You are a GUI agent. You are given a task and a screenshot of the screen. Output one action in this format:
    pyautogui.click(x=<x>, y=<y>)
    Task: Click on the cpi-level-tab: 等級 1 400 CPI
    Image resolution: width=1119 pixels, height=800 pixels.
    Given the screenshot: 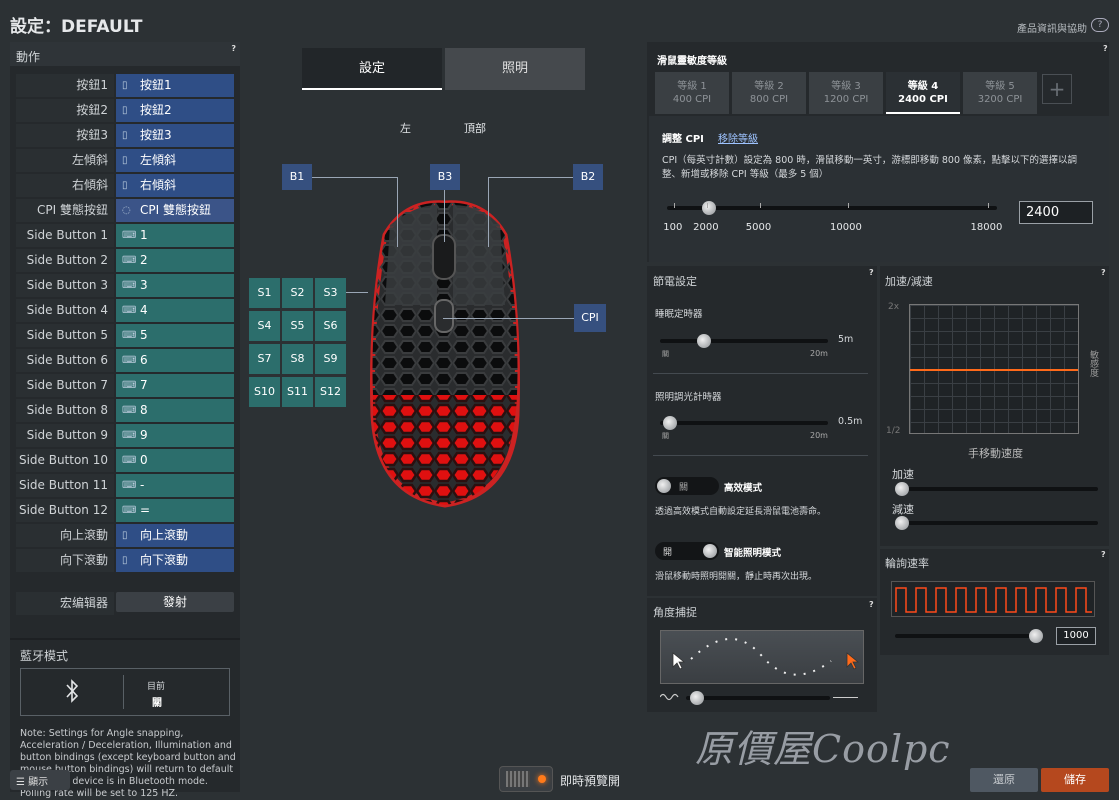 What is the action you would take?
    pyautogui.click(x=692, y=93)
    